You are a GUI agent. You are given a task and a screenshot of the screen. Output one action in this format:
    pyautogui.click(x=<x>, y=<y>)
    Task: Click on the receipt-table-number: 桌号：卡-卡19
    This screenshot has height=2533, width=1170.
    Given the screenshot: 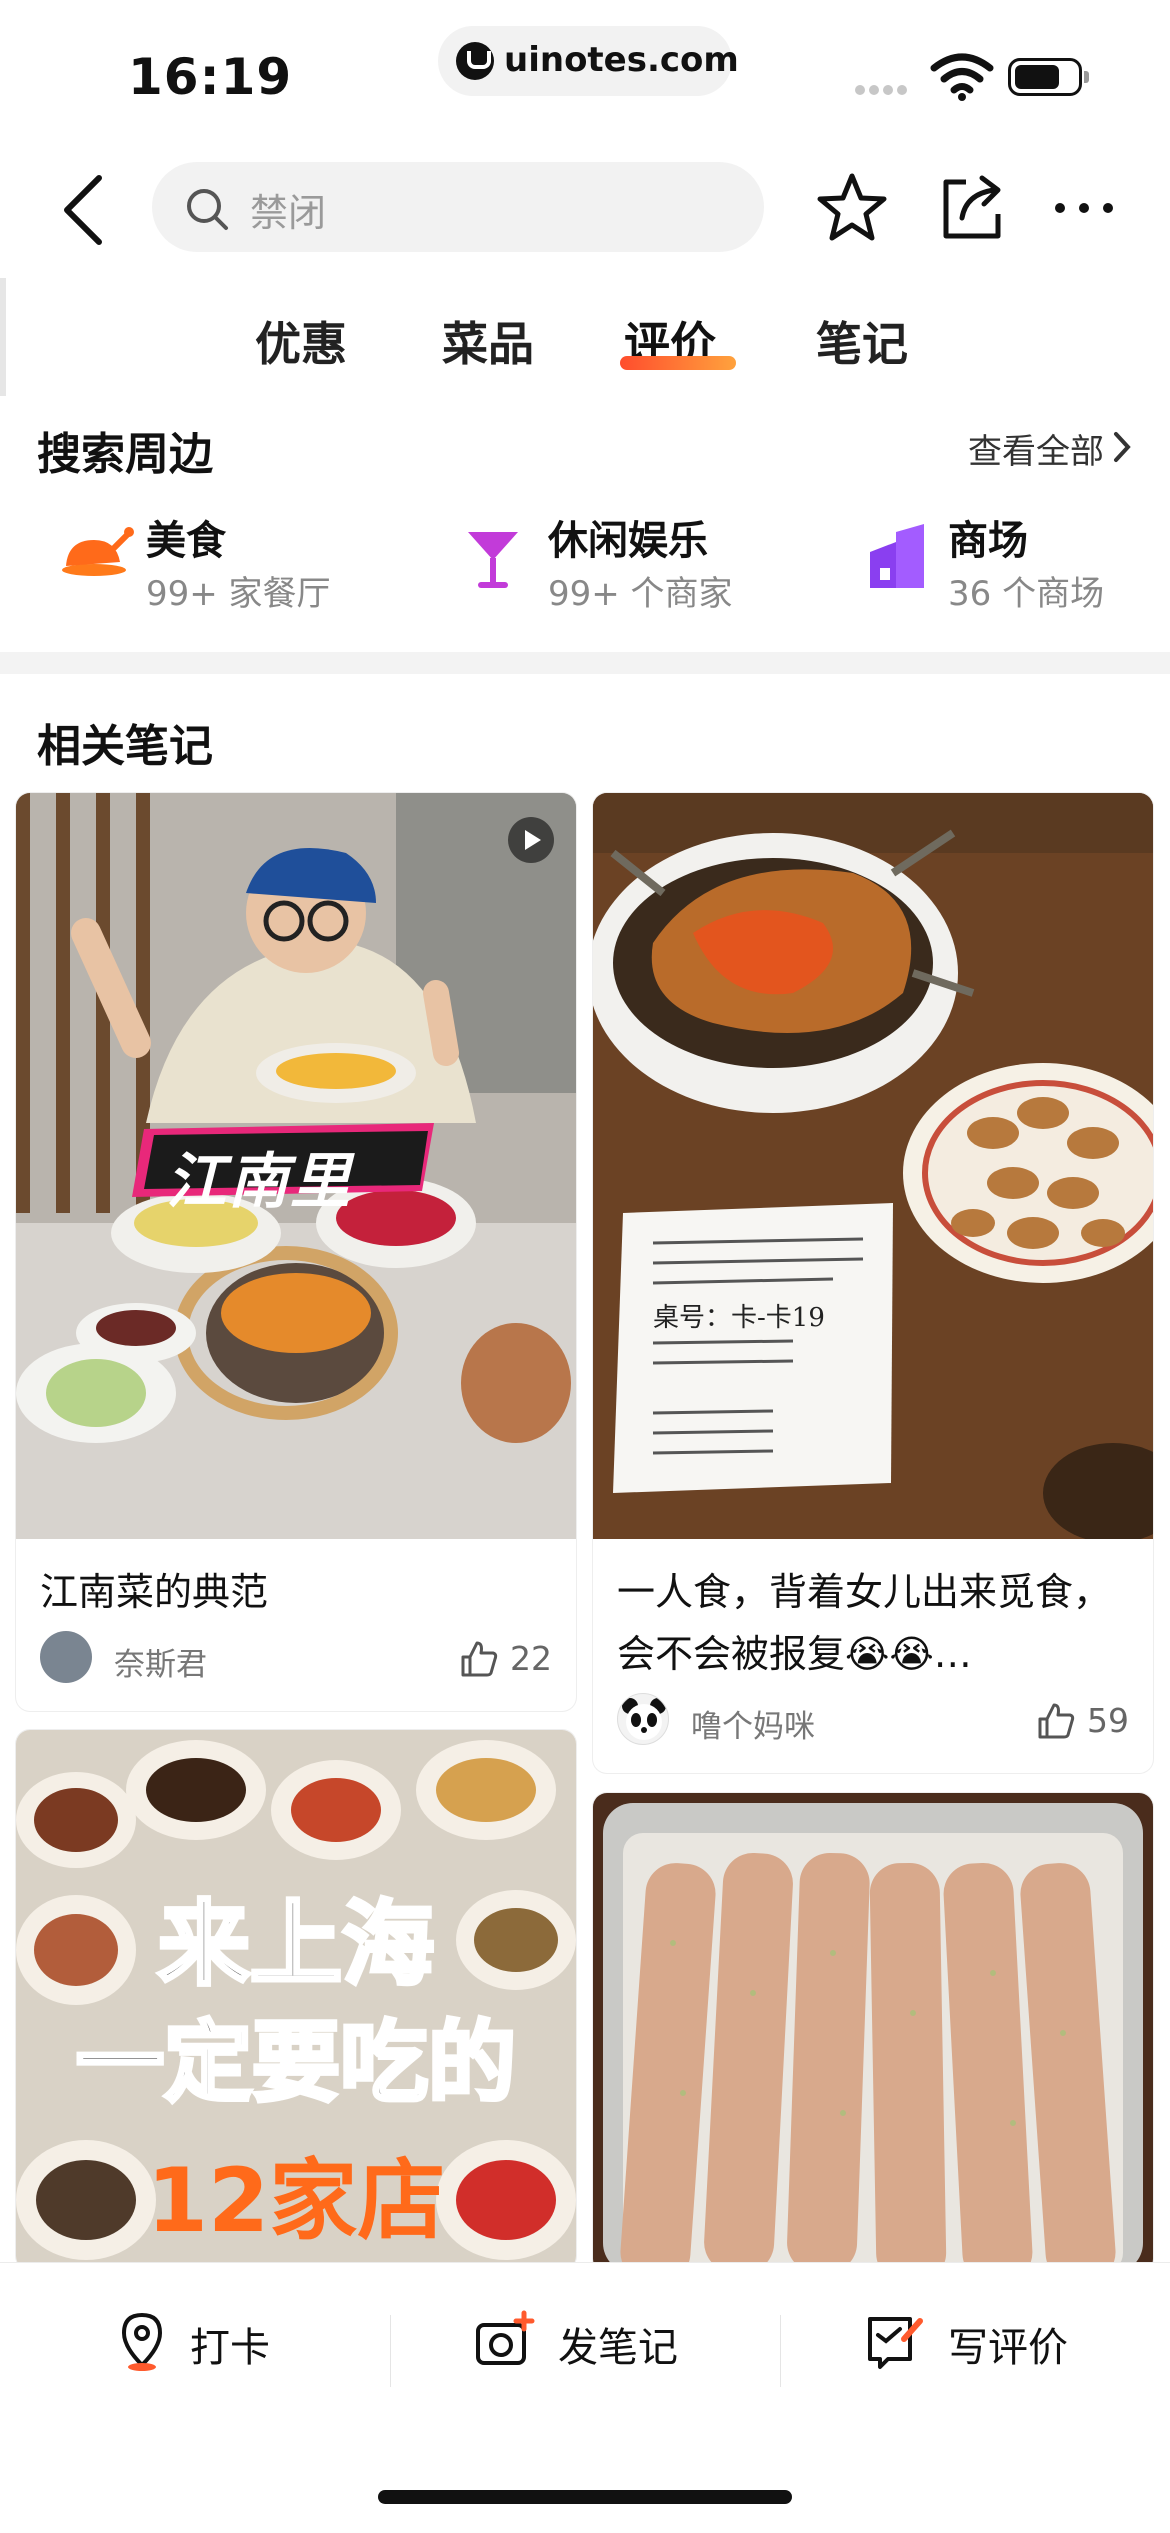 What is the action you would take?
    pyautogui.click(x=739, y=1318)
    